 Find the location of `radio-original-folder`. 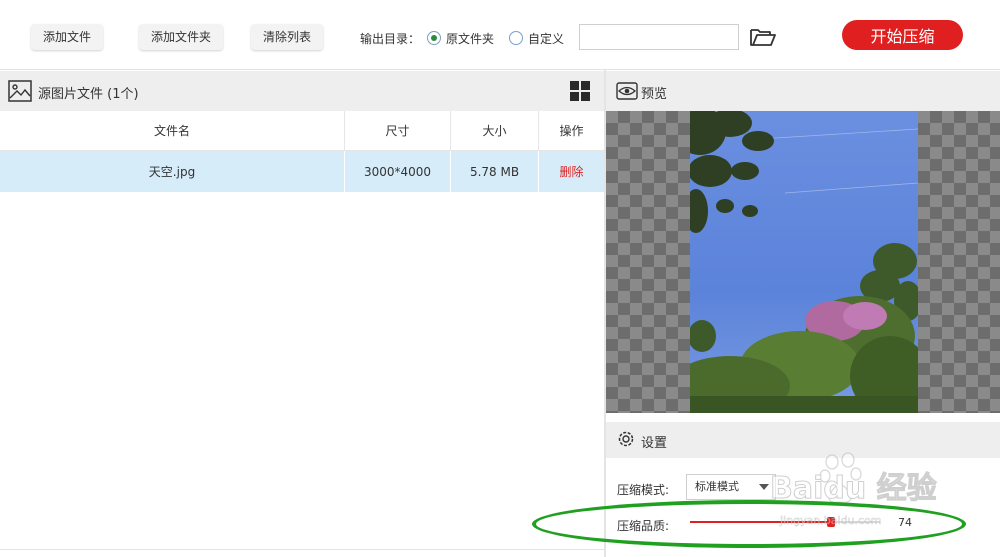

radio-original-folder is located at coordinates (434, 38).